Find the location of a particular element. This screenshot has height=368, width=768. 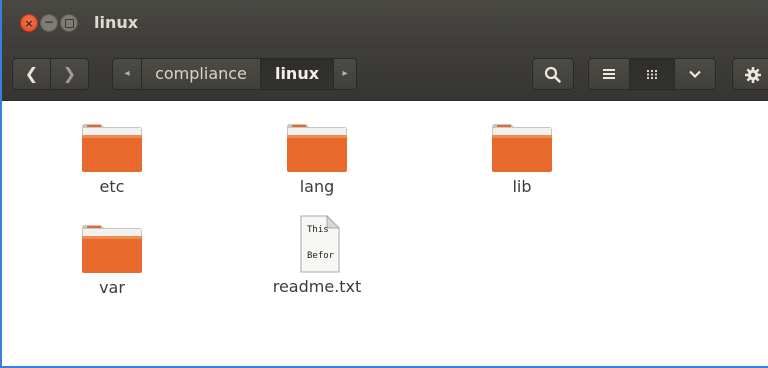

forward-icon: ❯ is located at coordinates (69, 73).